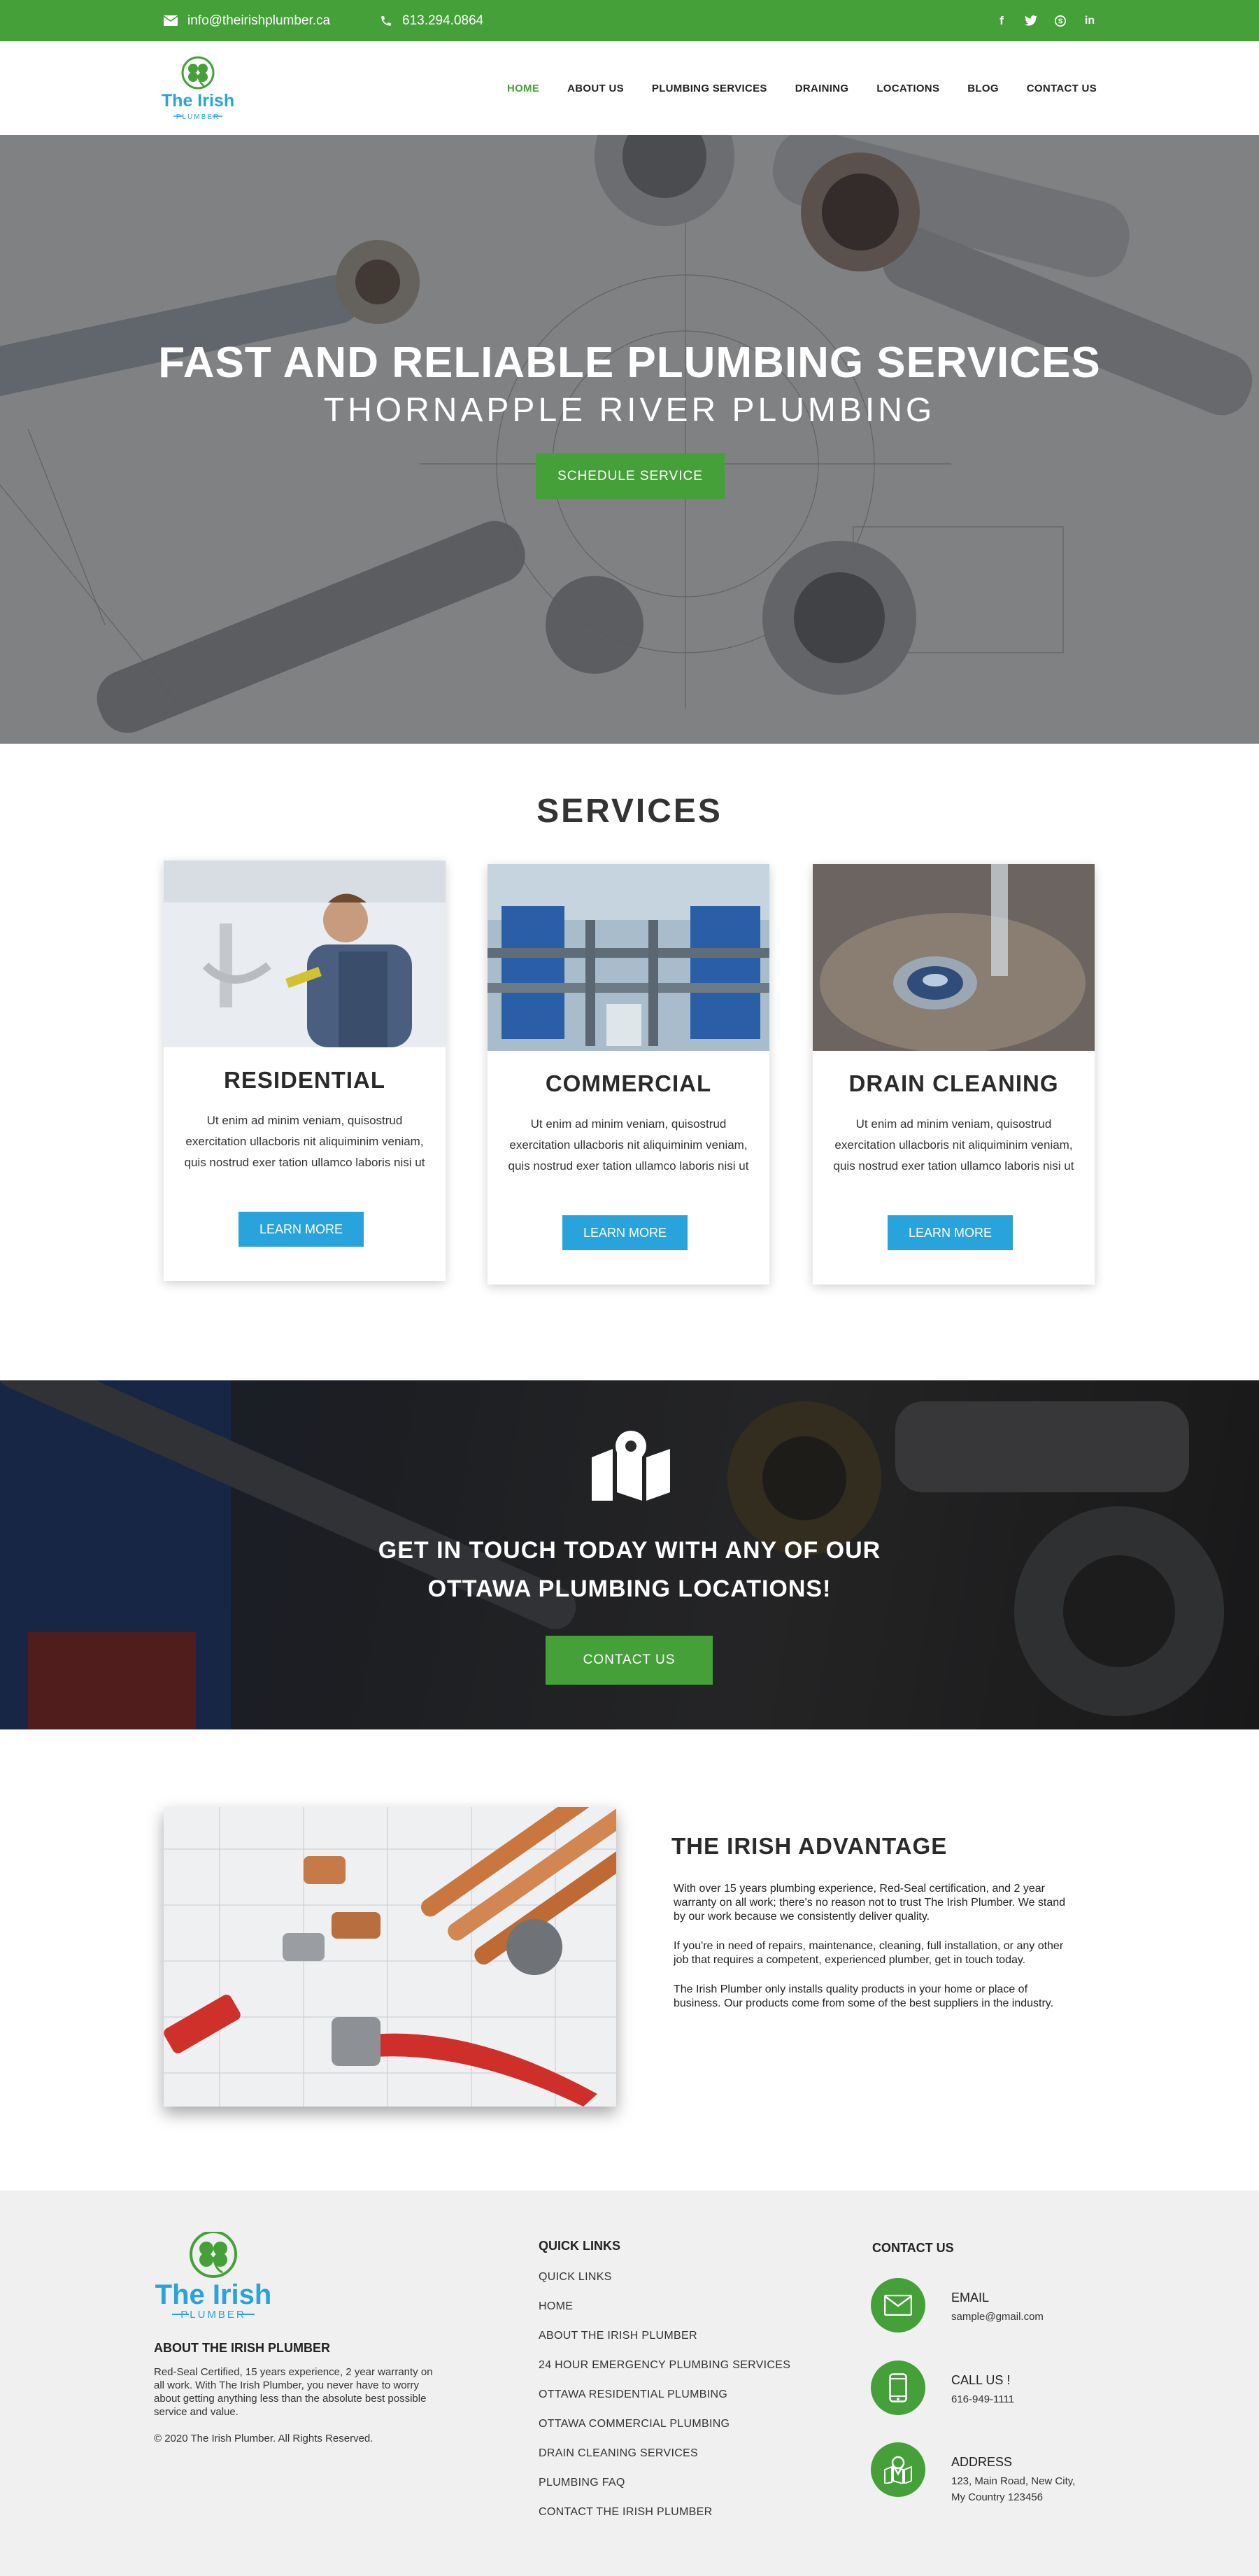 The image size is (1259, 2576). I want to click on footer-link-commercial: OTTAWA COMMERCIAL PLUMBING, so click(664, 2432).